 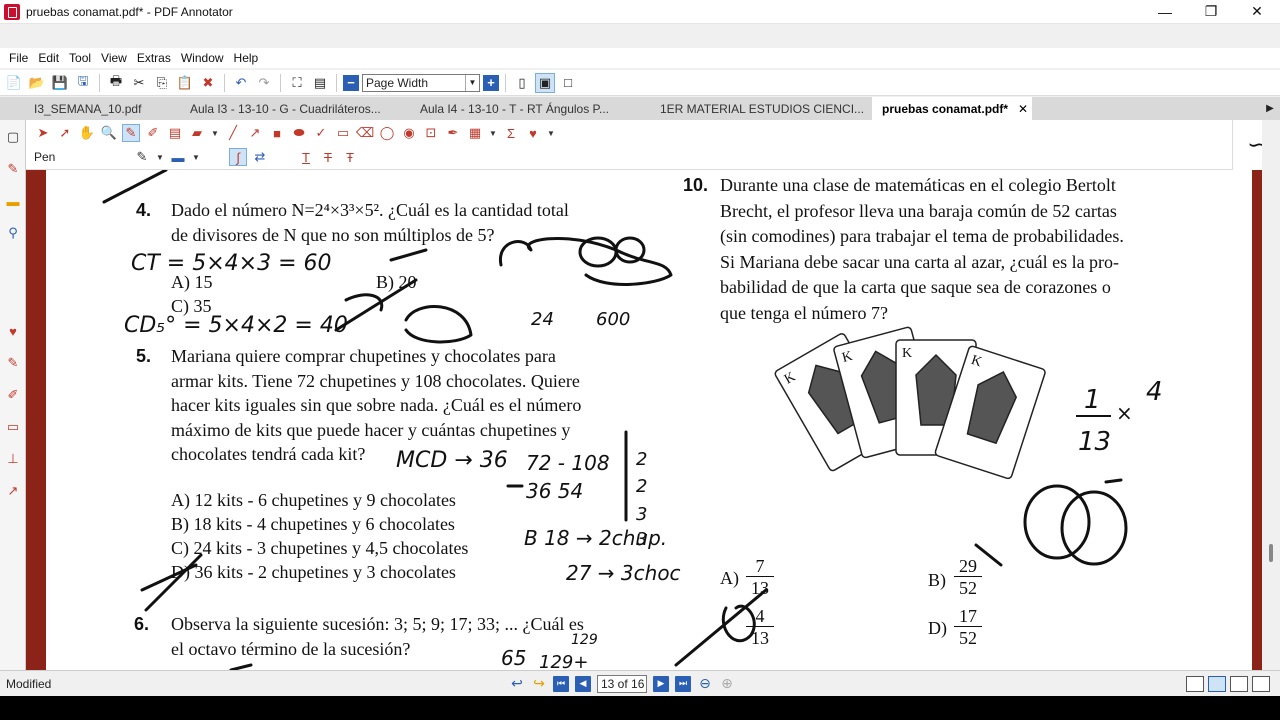 I want to click on view-grid-icon, so click(x=1261, y=683).